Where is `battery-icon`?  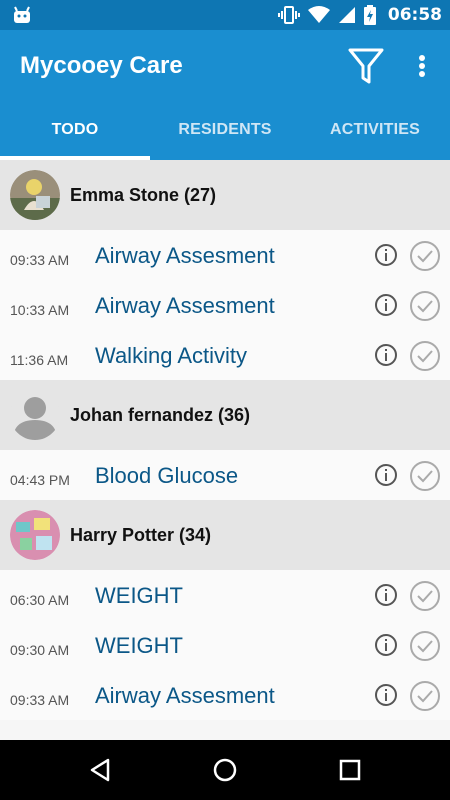 battery-icon is located at coordinates (369, 15).